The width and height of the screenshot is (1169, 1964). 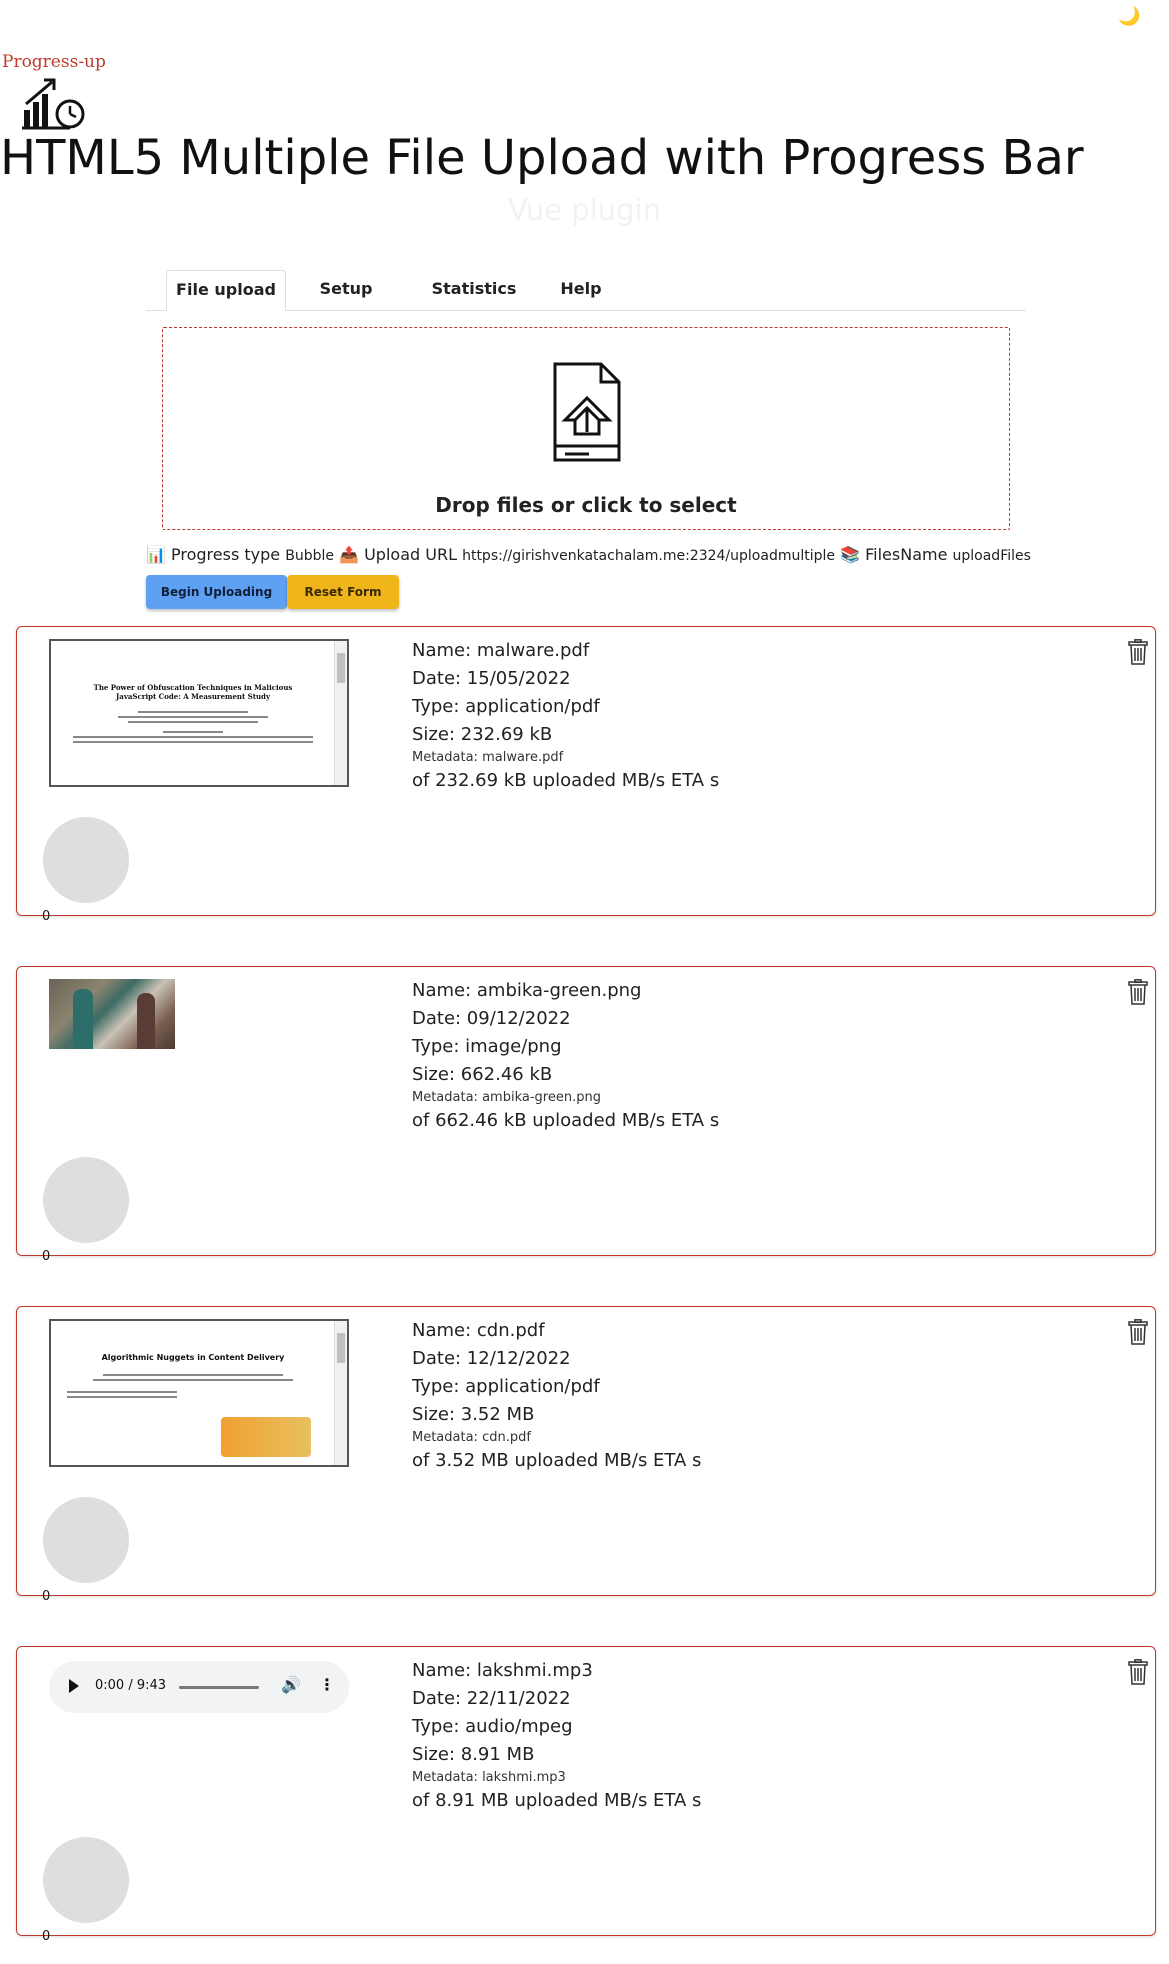 I want to click on audio-player: 0:00 / 9:43 🔊 ⋮, so click(x=199, y=1687).